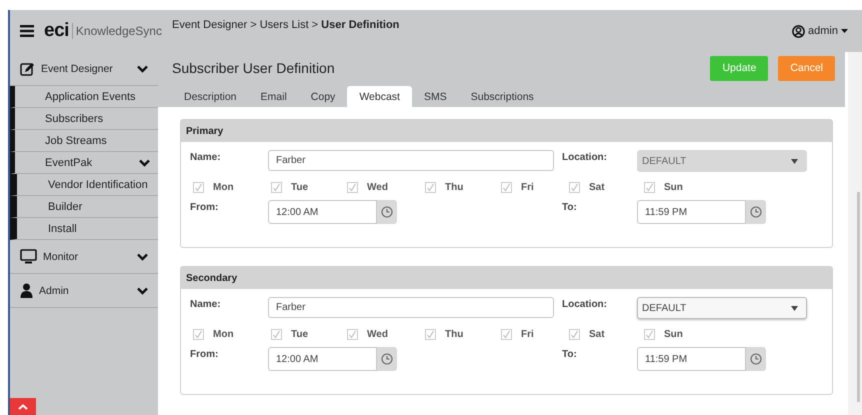 The height and width of the screenshot is (415, 862). Describe the element at coordinates (286, 25) in the screenshot. I see `breadcrumb: Event Designer > Users List > User Definition` at that location.